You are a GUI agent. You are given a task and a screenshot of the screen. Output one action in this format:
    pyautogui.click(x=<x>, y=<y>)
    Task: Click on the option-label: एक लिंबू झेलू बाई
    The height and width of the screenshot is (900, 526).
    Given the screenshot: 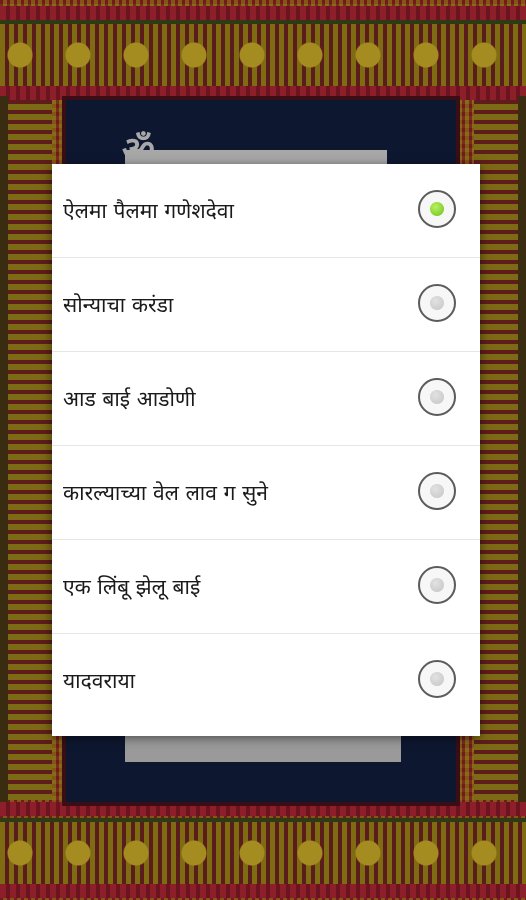 What is the action you would take?
    pyautogui.click(x=132, y=586)
    